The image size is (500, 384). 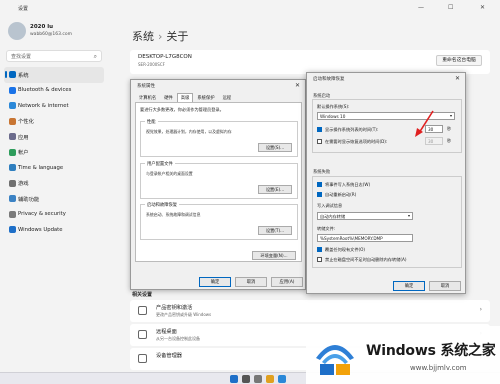 I want to click on sidebar-item: Bluetooth & devices, so click(x=54, y=91).